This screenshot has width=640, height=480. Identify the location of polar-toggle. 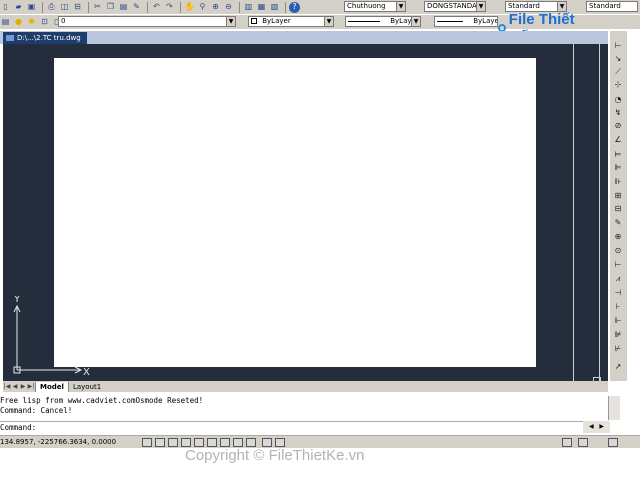
(186, 442).